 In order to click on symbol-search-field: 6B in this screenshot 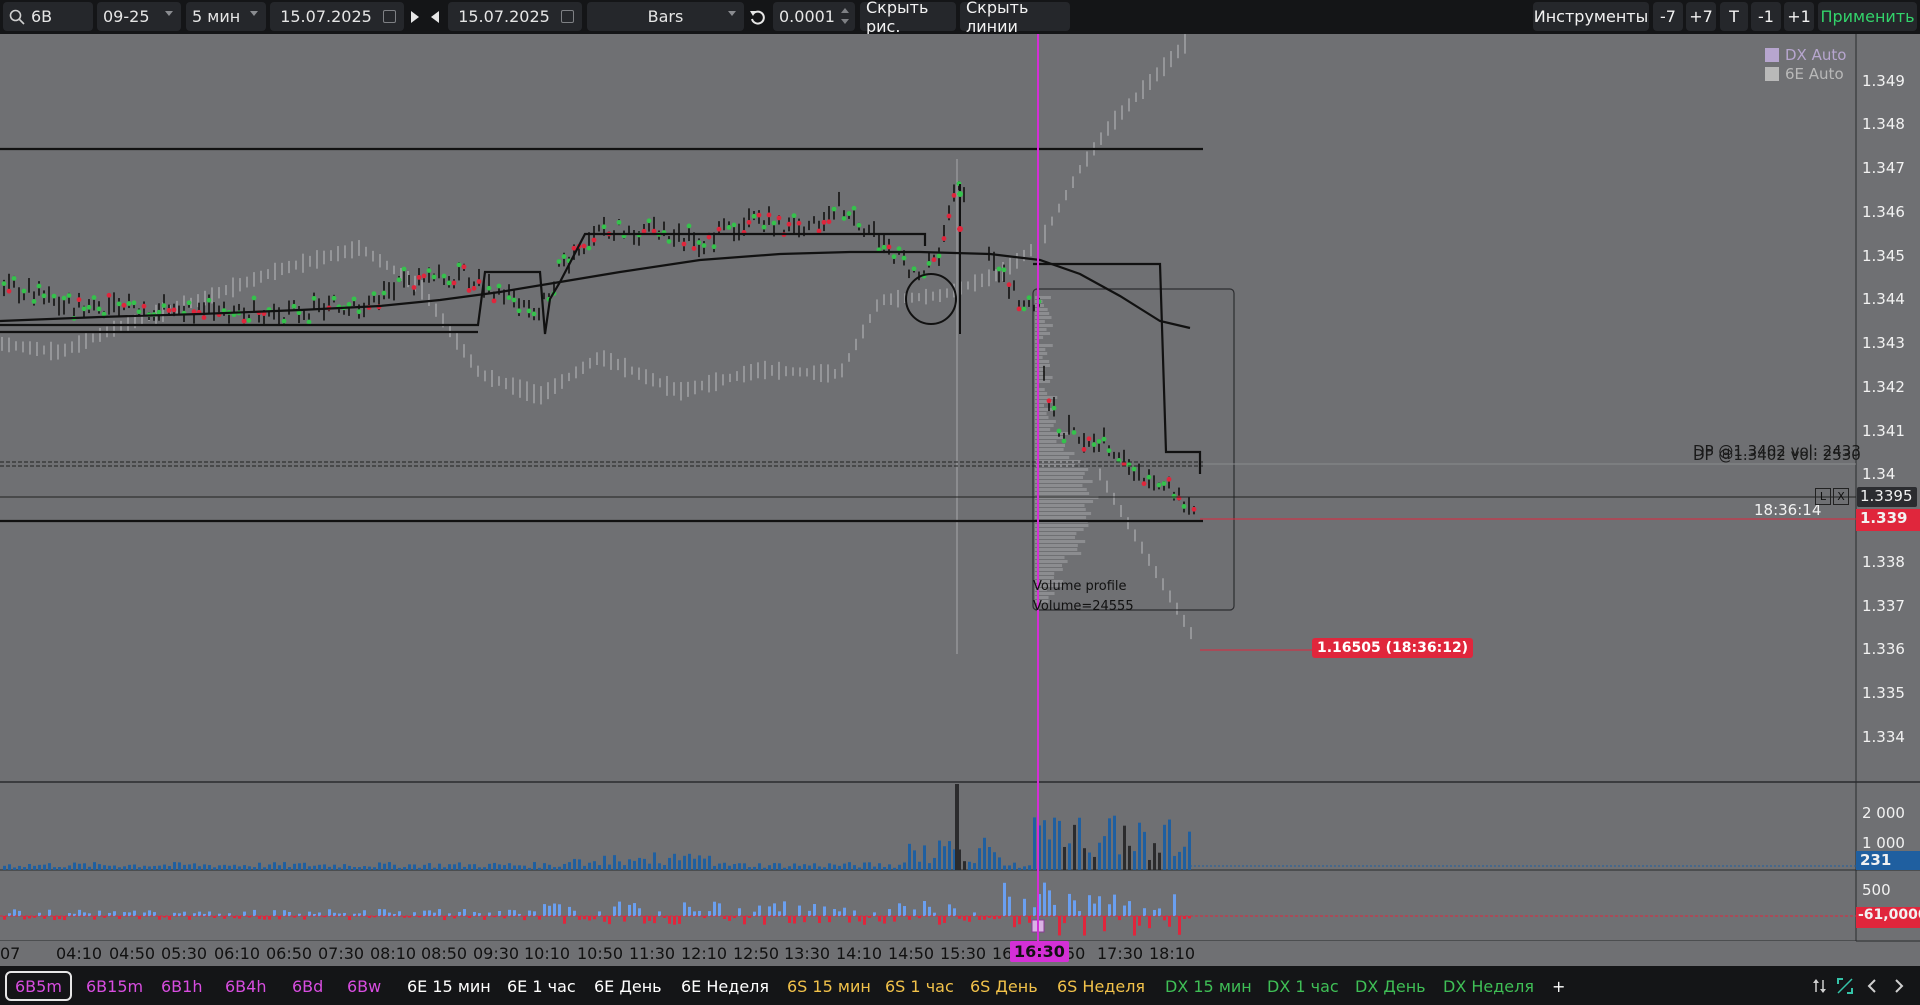, I will do `click(48, 16)`.